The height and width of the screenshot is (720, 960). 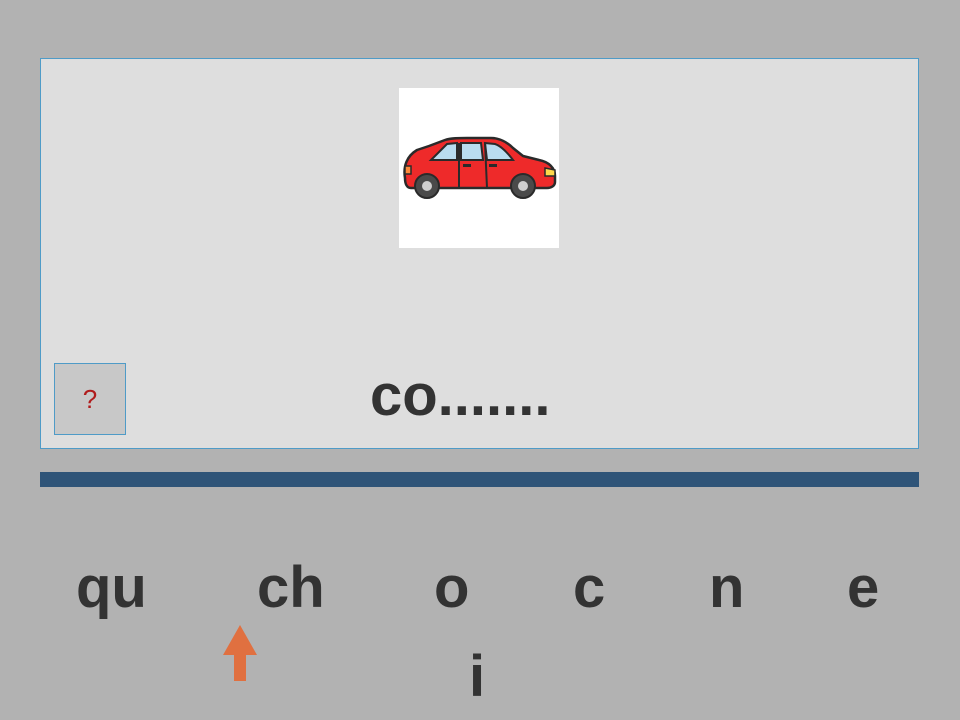 What do you see at coordinates (477, 677) in the screenshot?
I see `choice-i: i` at bounding box center [477, 677].